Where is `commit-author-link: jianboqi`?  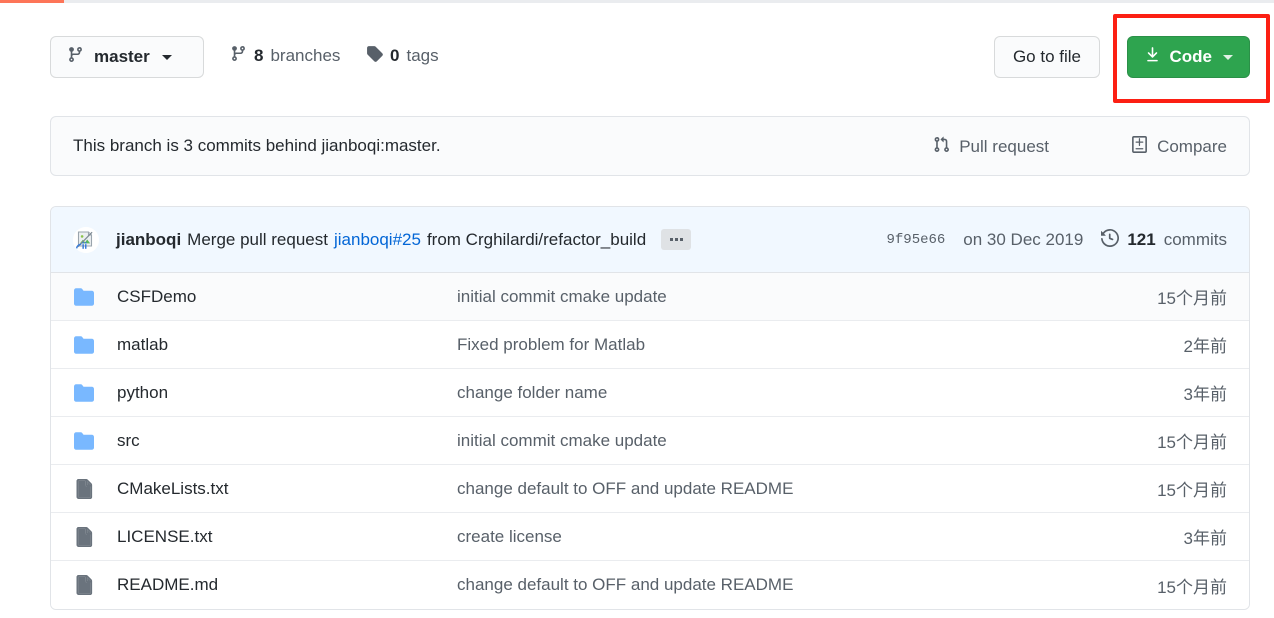 commit-author-link: jianboqi is located at coordinates (148, 240).